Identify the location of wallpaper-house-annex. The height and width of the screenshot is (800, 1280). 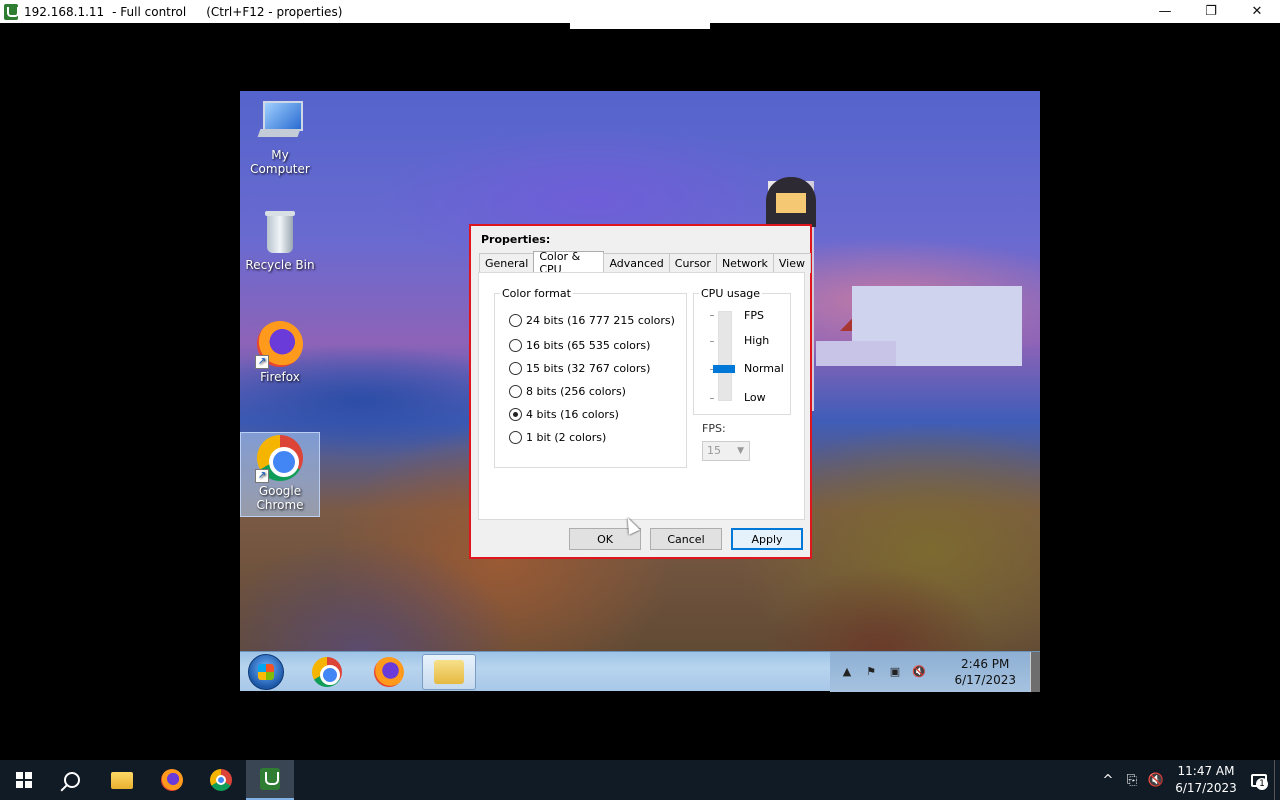
(856, 353).